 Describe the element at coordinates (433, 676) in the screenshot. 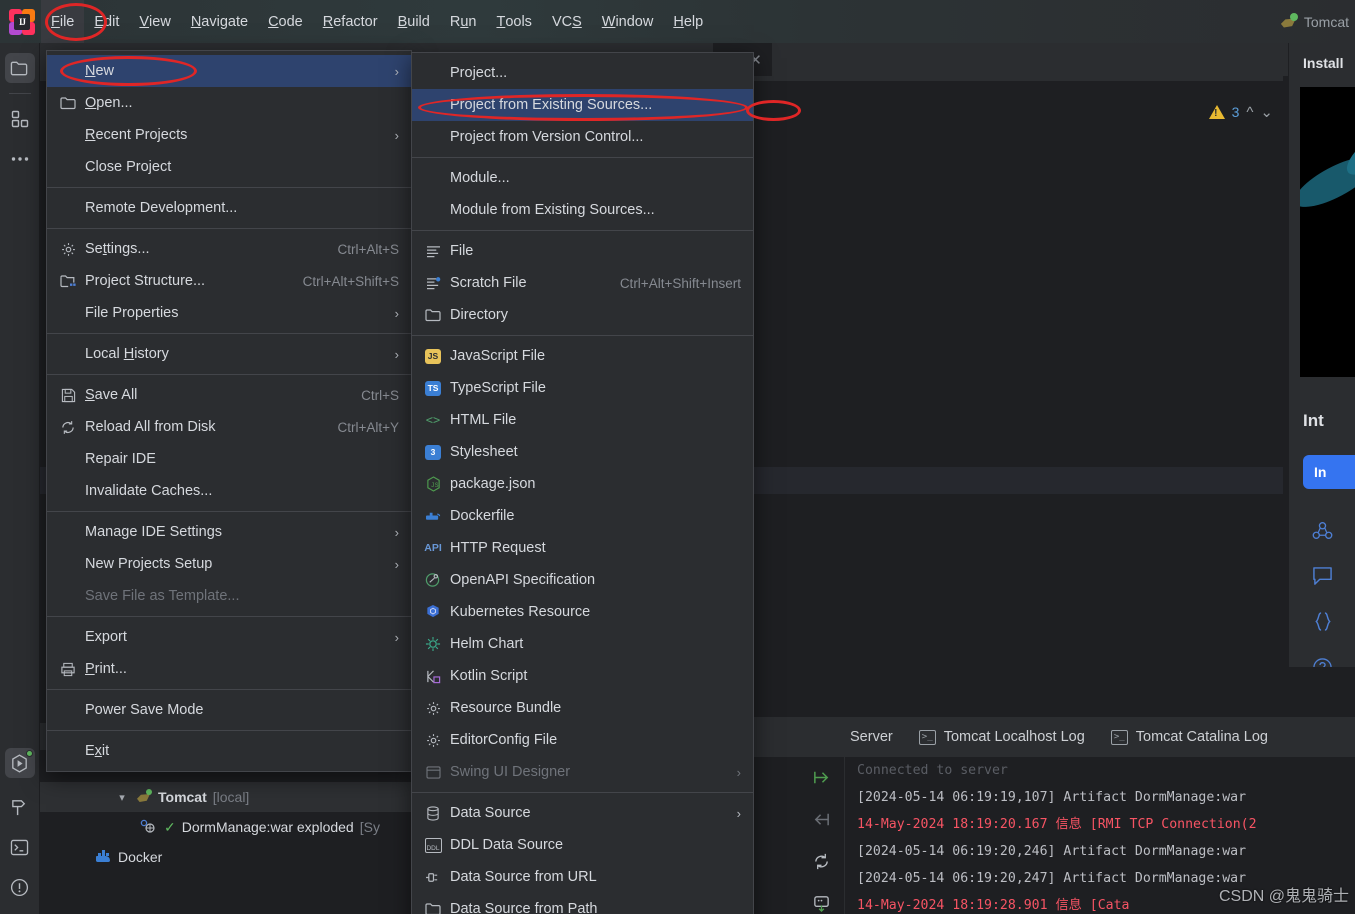

I see `kotlin-icon` at that location.